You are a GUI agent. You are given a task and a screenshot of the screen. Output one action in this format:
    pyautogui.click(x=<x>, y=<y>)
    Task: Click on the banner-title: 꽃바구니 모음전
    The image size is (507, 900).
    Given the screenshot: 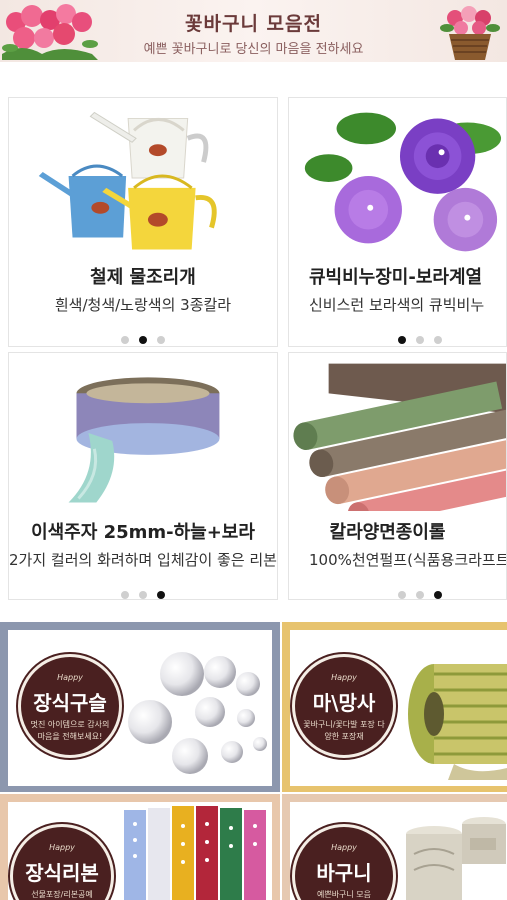 What is the action you would take?
    pyautogui.click(x=253, y=24)
    